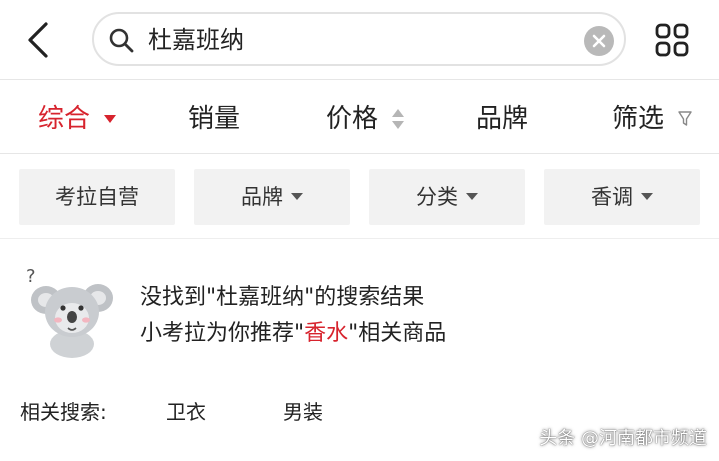  I want to click on filter-chip-brand: 品牌, so click(272, 197).